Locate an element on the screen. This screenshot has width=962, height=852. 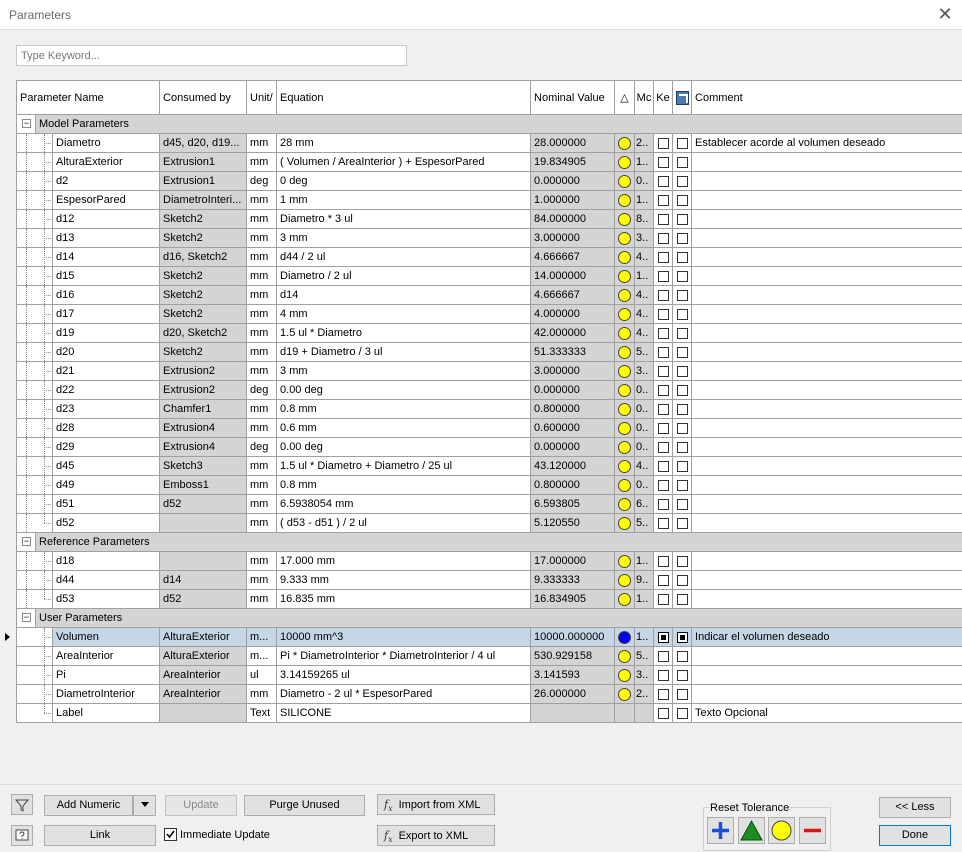
immediate-update-checkbox: Immediate Update is located at coordinates (217, 834).